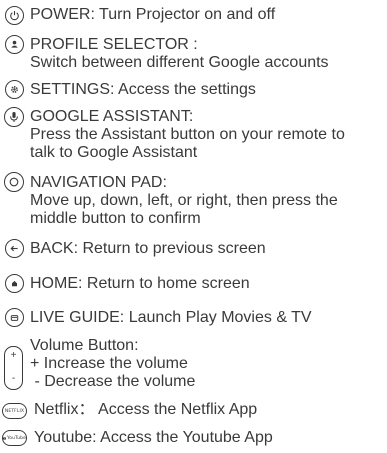 Image resolution: width=387 pixels, height=453 pixels. What do you see at coordinates (14, 44) in the screenshot?
I see `profile-icon` at bounding box center [14, 44].